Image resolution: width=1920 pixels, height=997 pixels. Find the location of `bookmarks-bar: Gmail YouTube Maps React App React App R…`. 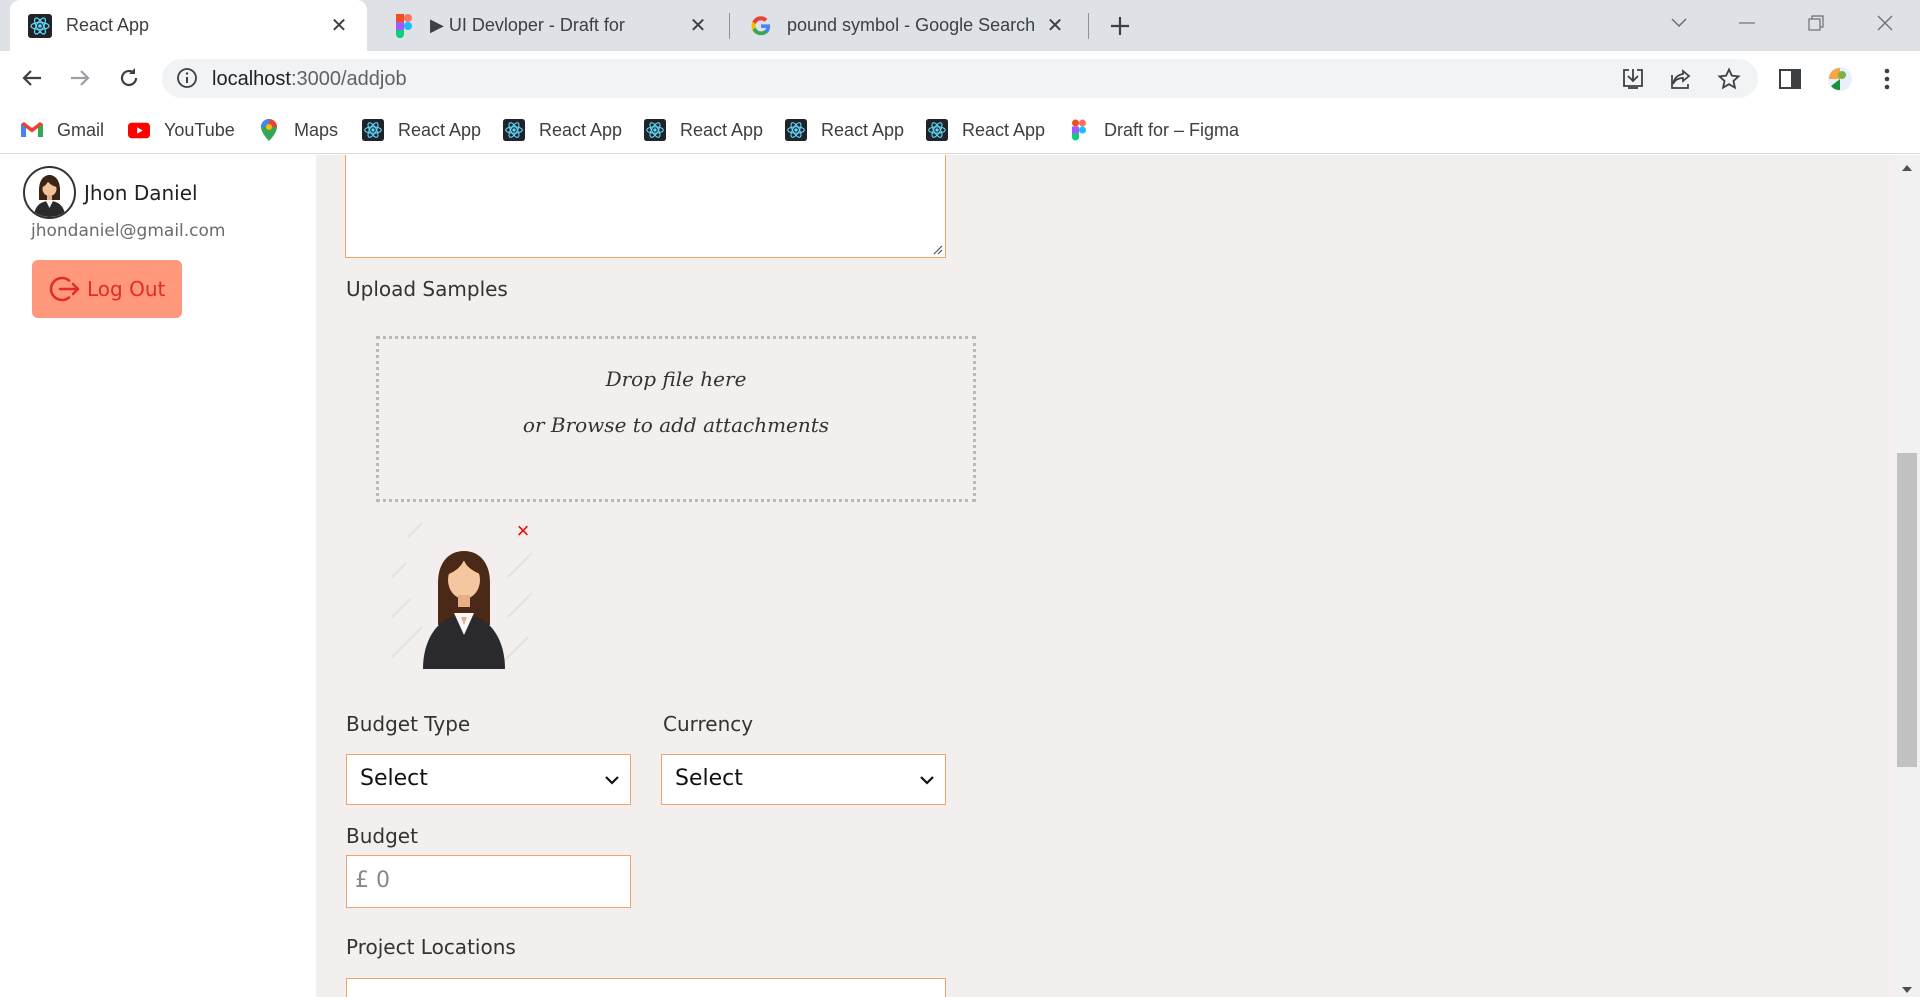

bookmarks-bar: Gmail YouTube Maps React App React App R… is located at coordinates (960, 130).